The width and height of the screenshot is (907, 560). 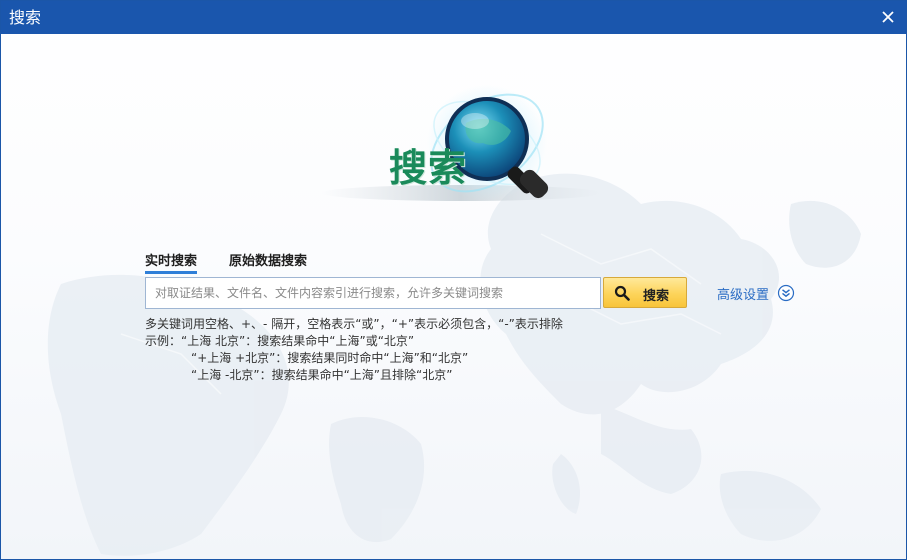 What do you see at coordinates (453, 17) in the screenshot?
I see `title-bar: 搜索` at bounding box center [453, 17].